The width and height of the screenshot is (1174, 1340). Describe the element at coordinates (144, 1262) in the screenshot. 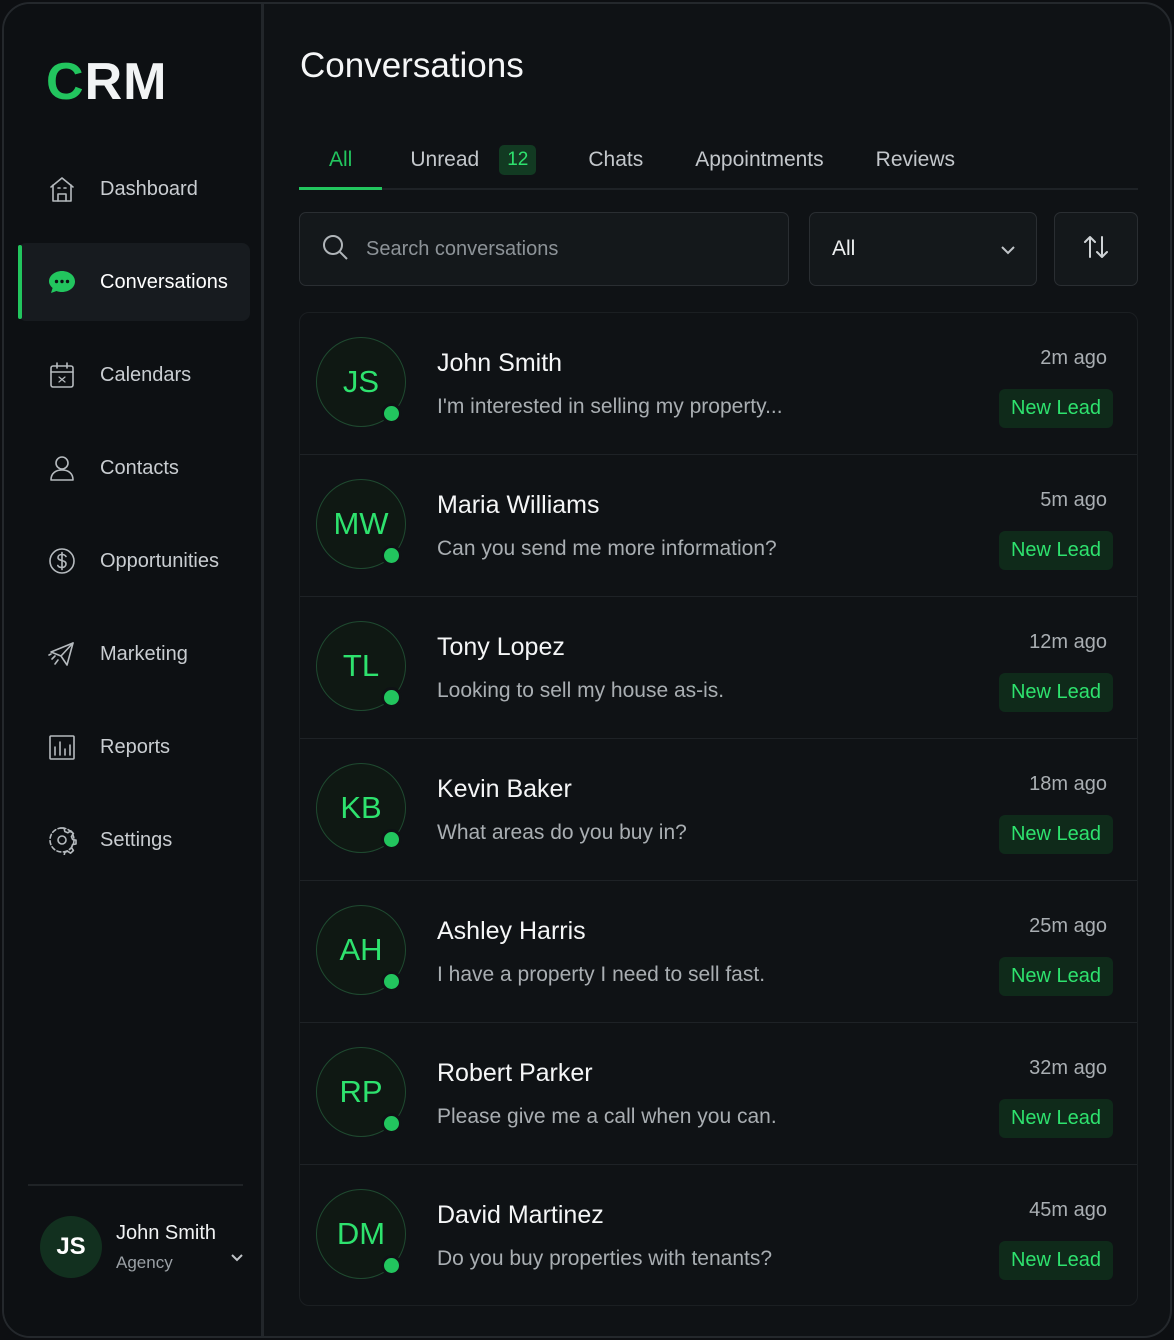

I see `profile-role: Agency` at that location.